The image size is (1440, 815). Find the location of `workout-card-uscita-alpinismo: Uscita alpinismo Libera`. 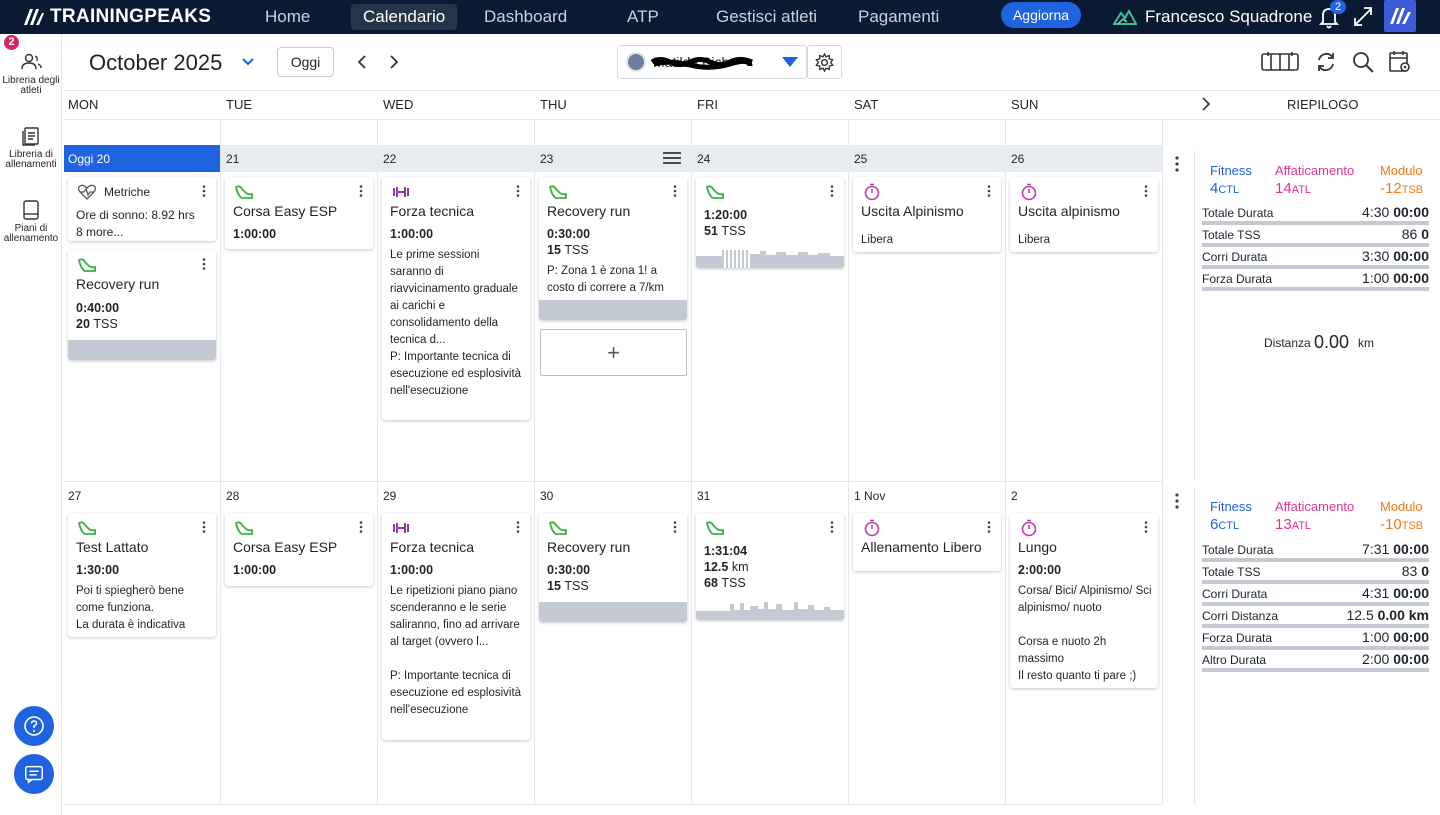

workout-card-uscita-alpinismo: Uscita alpinismo Libera is located at coordinates (1084, 214).